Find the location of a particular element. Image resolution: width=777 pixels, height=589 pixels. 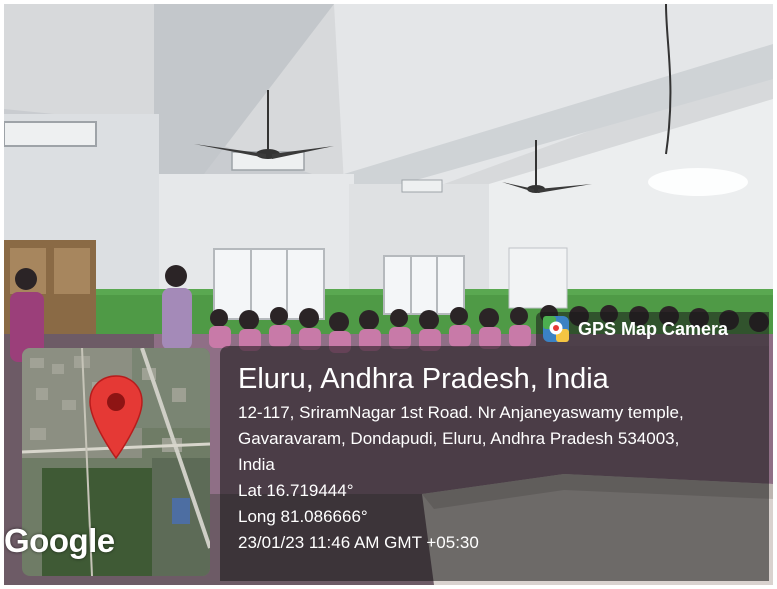

app-name: GPS Map Camera is located at coordinates (653, 328).